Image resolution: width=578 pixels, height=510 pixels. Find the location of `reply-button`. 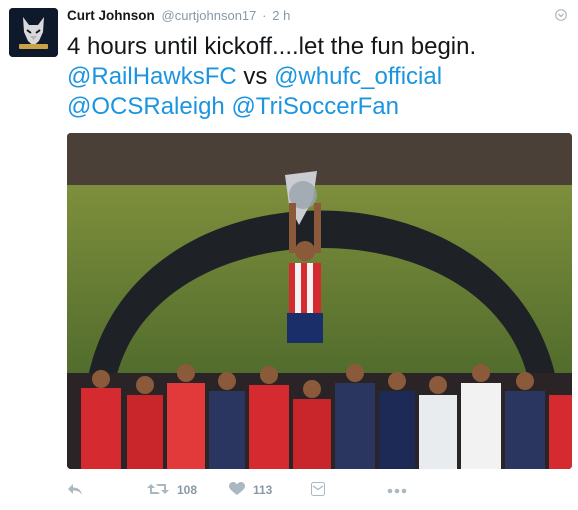

reply-button is located at coordinates (75, 490).